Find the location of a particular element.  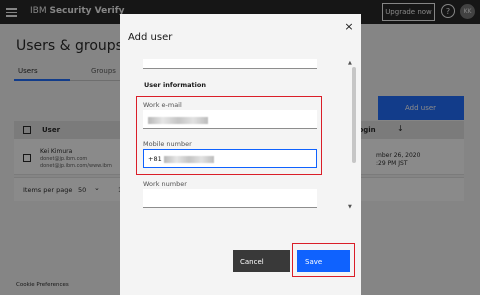

fields-highlight-annotation is located at coordinates (229, 135).